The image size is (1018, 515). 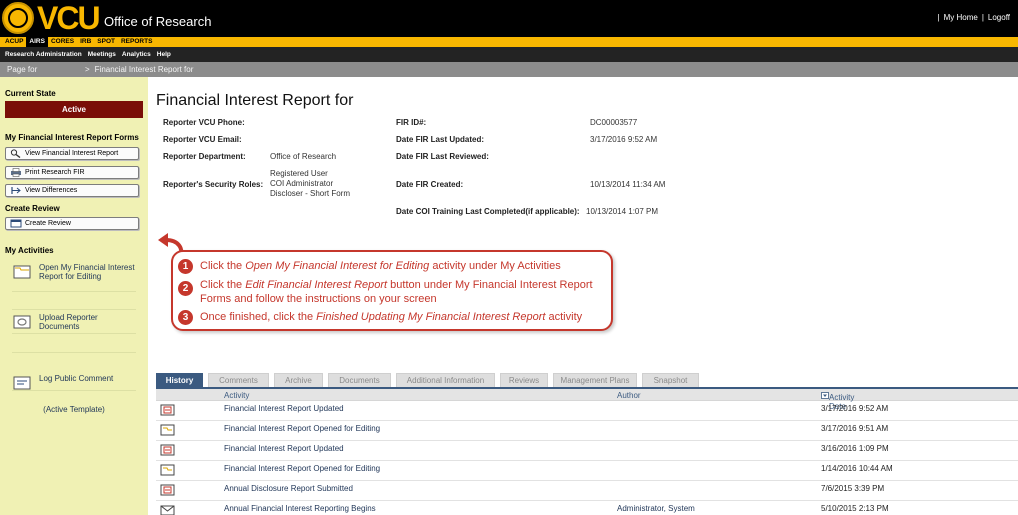 What do you see at coordinates (72, 223) in the screenshot?
I see `create-review-button: Create Review` at bounding box center [72, 223].